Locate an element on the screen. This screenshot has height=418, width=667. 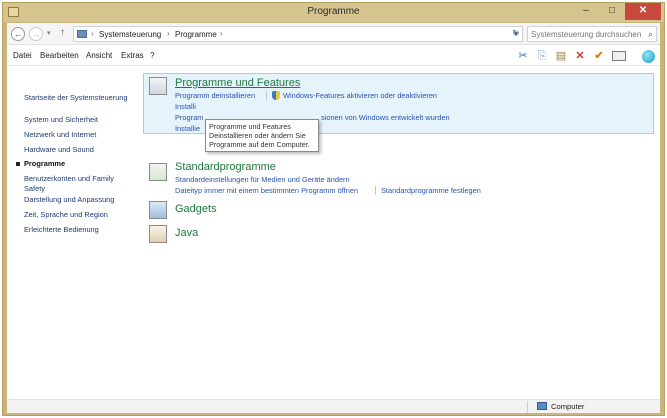
sidebar-item-hardware: Hardware und Sound is located at coordinates (80, 150).